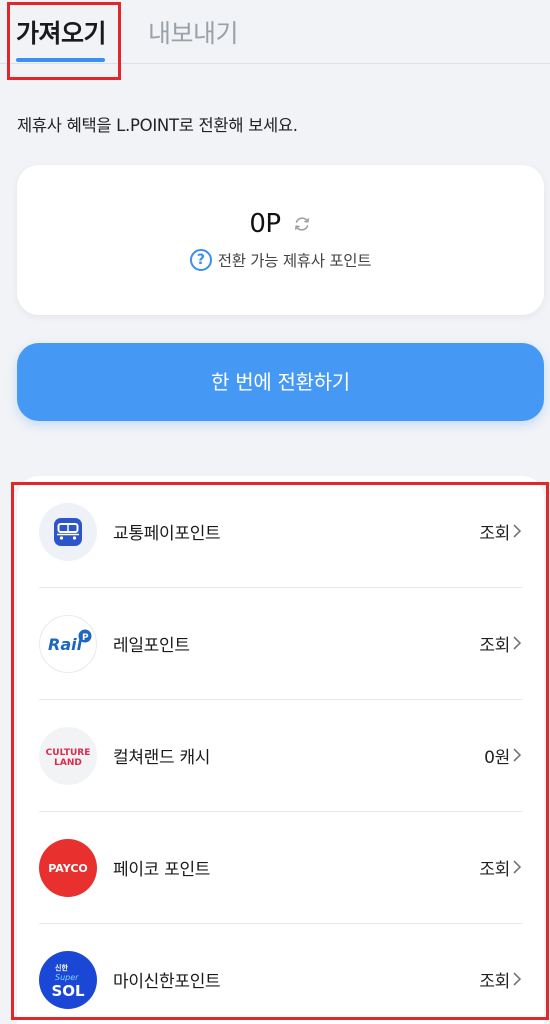 The image size is (550, 1024). I want to click on cultureland-logo-text-2: LAND, so click(68, 763).